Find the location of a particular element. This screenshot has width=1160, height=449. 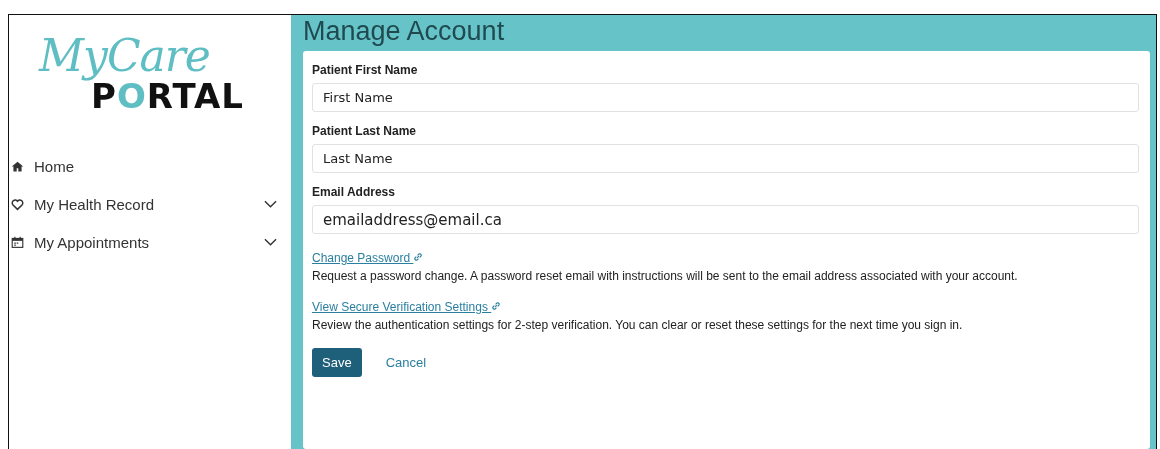

calendar-icon is located at coordinates (17, 242).